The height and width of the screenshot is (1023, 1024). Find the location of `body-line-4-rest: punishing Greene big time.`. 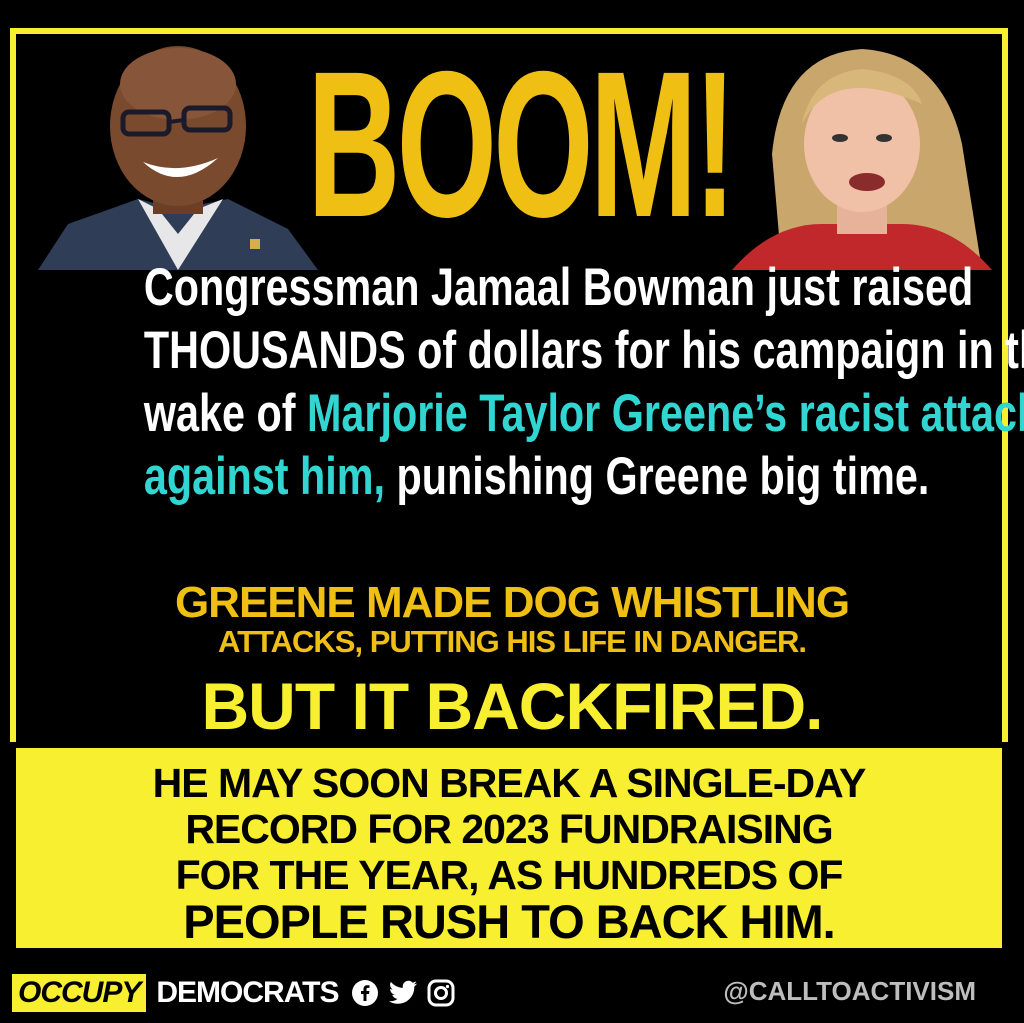

body-line-4-rest: punishing Greene big time. is located at coordinates (657, 476).